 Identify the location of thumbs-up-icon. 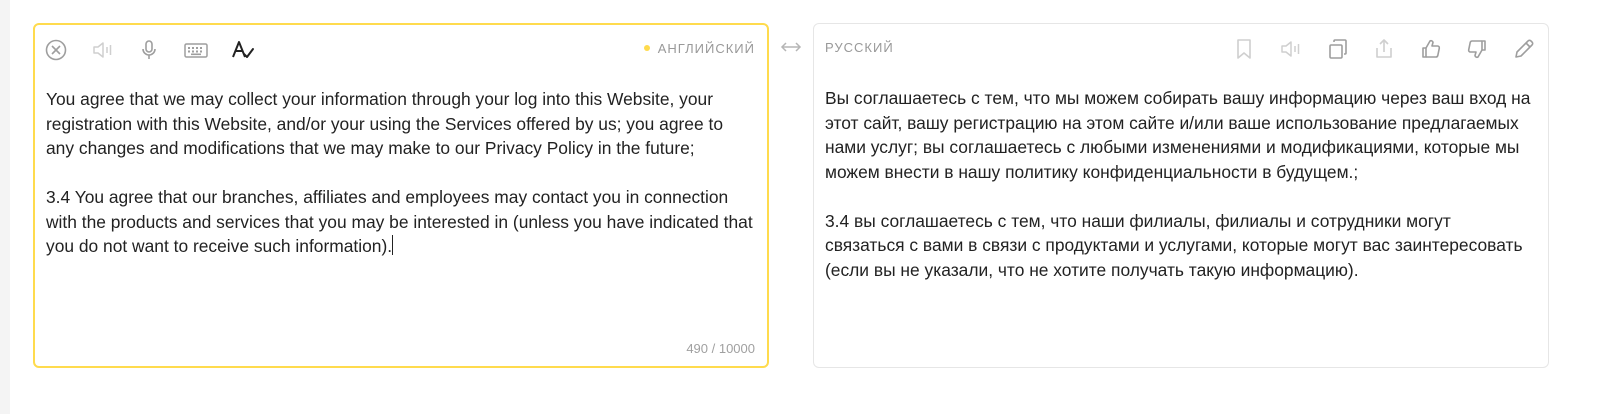
(1431, 49).